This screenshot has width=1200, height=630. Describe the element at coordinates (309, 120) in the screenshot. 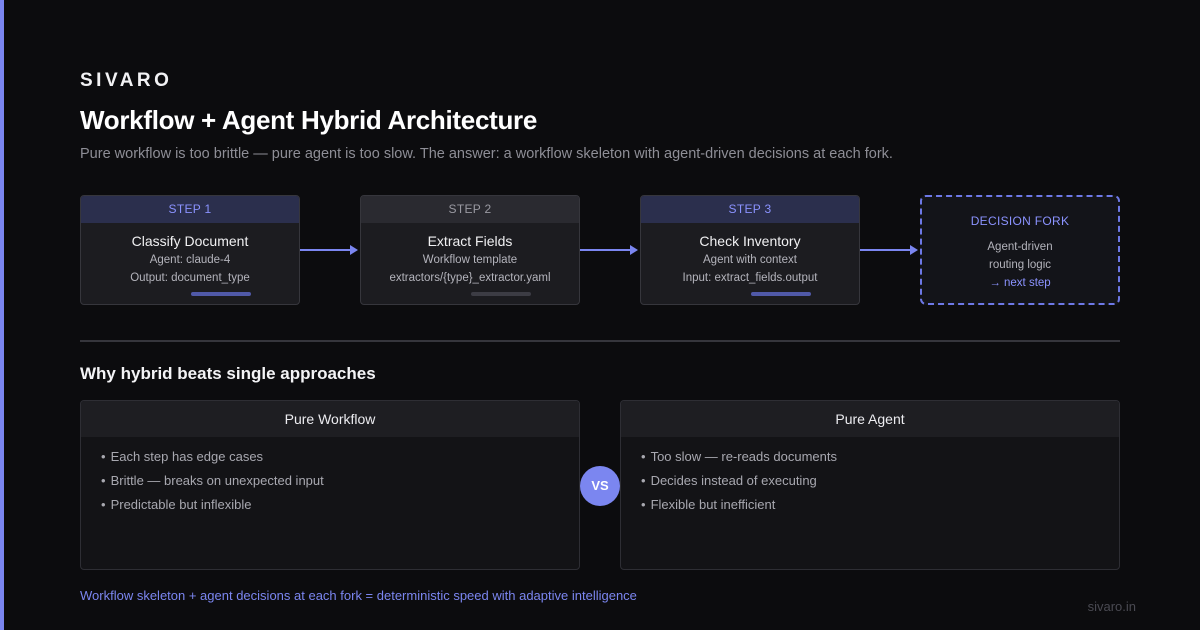

I see `page-title: Workflow + Agent Hybrid Architecture` at that location.